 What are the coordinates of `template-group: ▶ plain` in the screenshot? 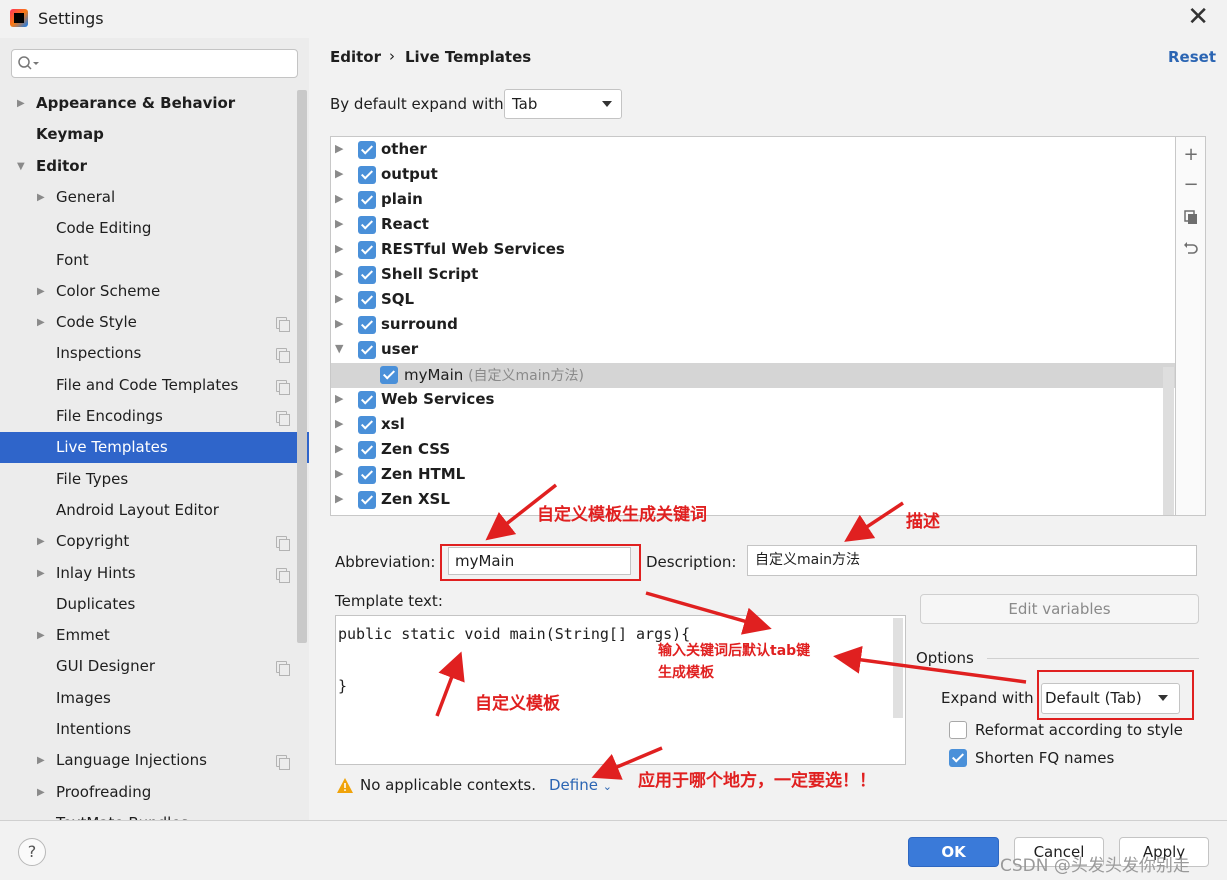 It's located at (753, 200).